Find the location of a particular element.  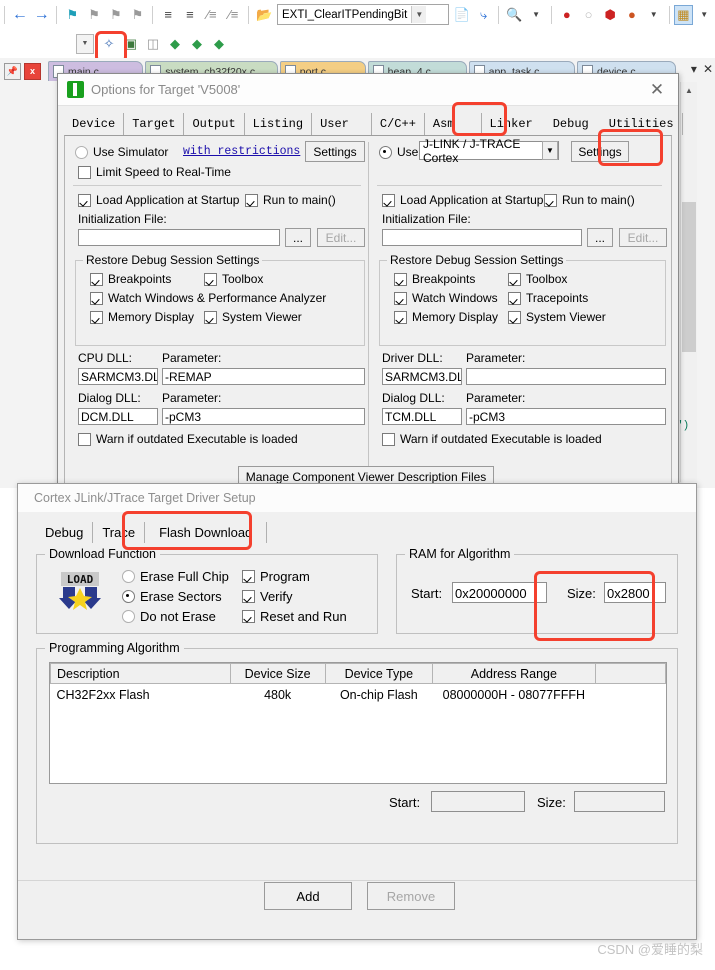

restore-watch-windows-checkbox-right: Watch Windows is located at coordinates (446, 298).